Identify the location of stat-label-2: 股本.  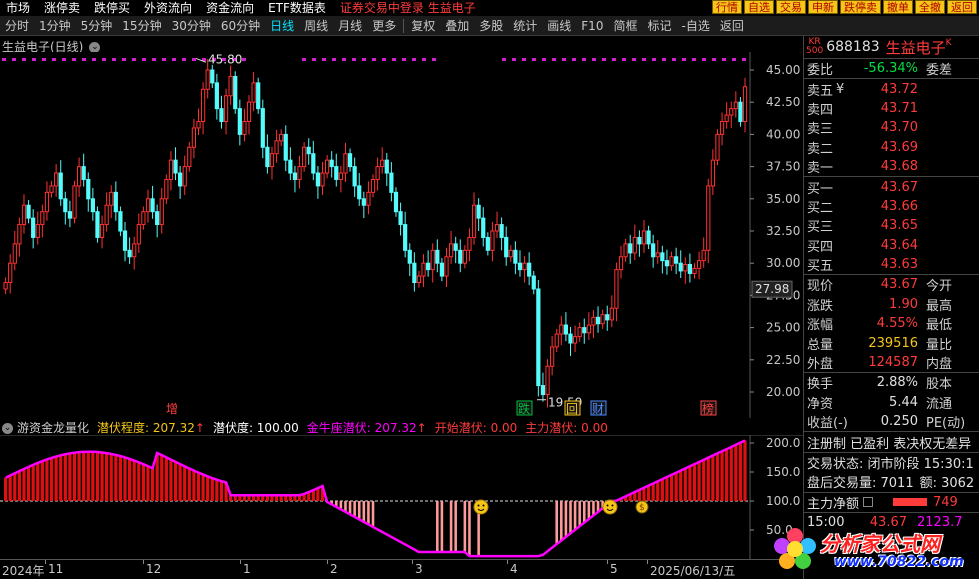
(939, 385).